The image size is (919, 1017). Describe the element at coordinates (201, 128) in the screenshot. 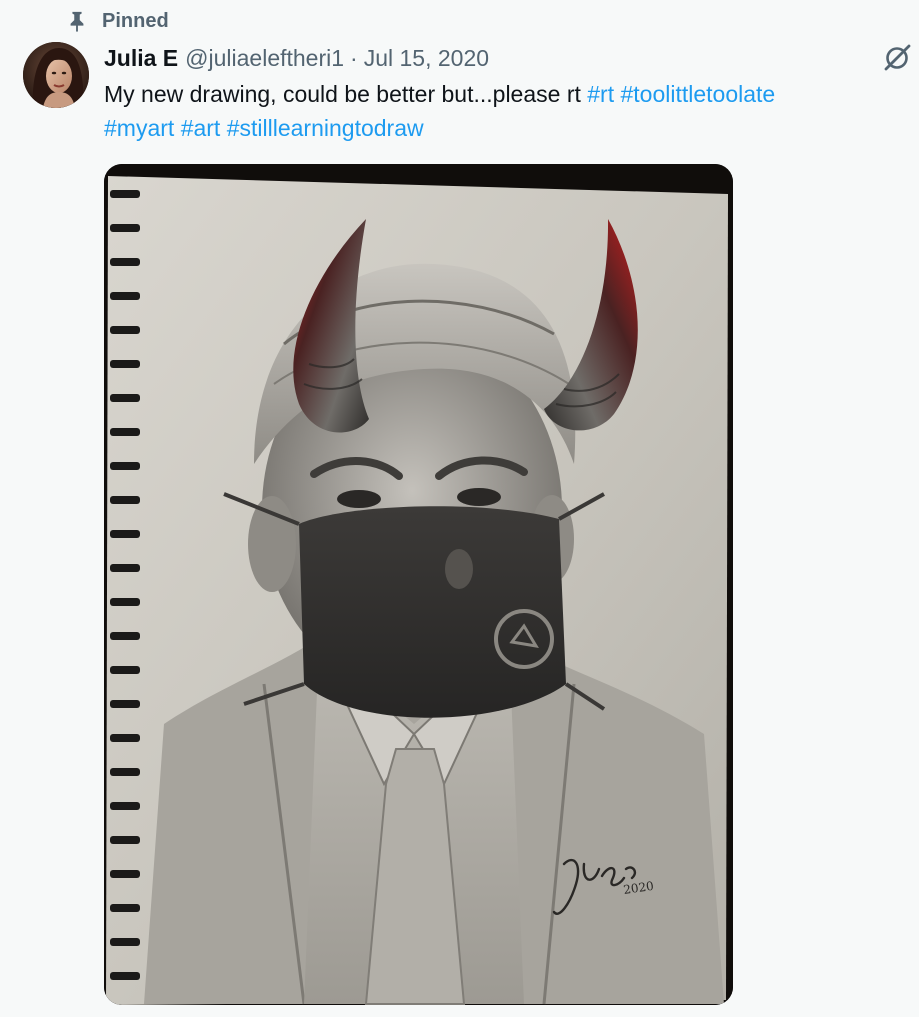

I see `hashtag-link: #art` at that location.